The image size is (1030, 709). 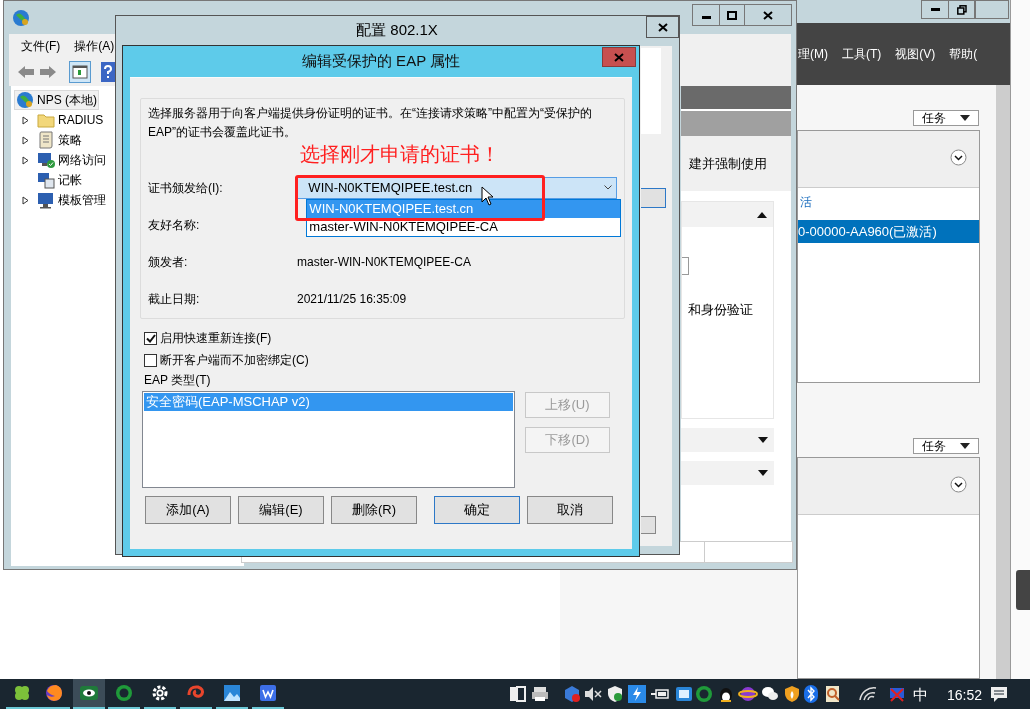 I want to click on list-row: 0-00000-AA960(已激活), so click(x=888, y=231).